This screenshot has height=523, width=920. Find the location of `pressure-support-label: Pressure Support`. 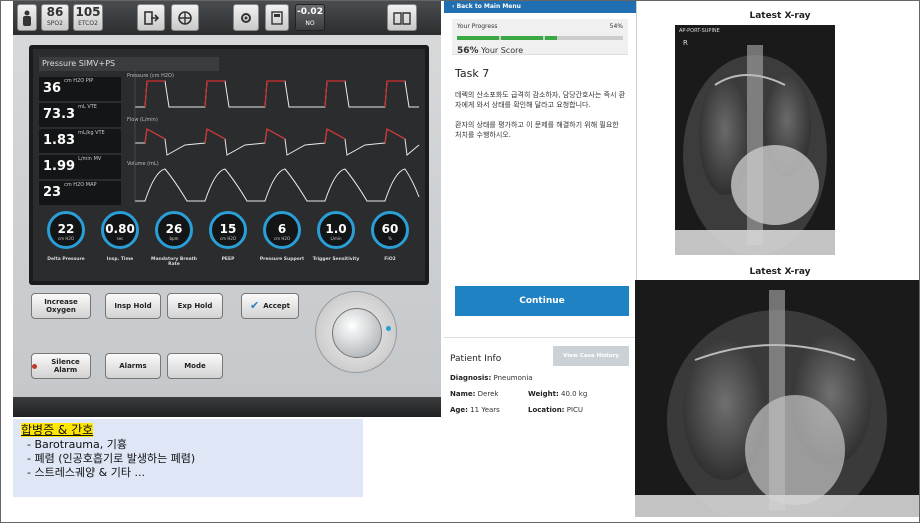

pressure-support-label: Pressure Support is located at coordinates (282, 259).